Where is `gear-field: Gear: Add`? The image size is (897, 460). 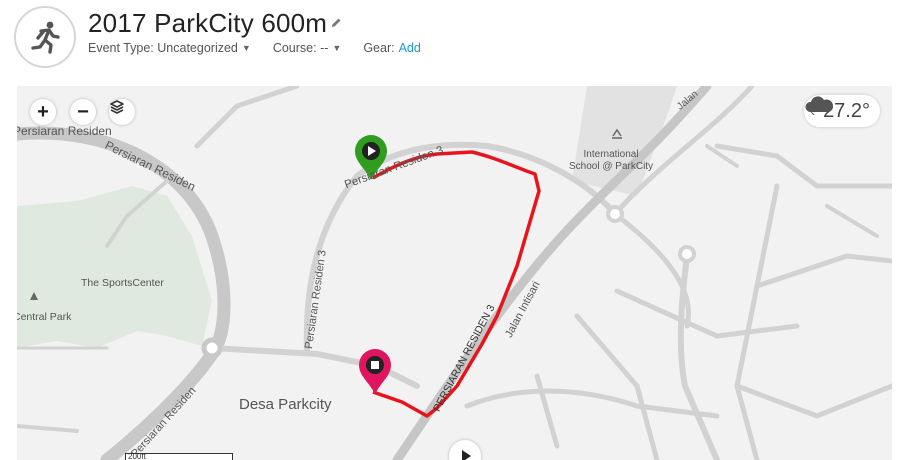 gear-field: Gear: Add is located at coordinates (392, 48).